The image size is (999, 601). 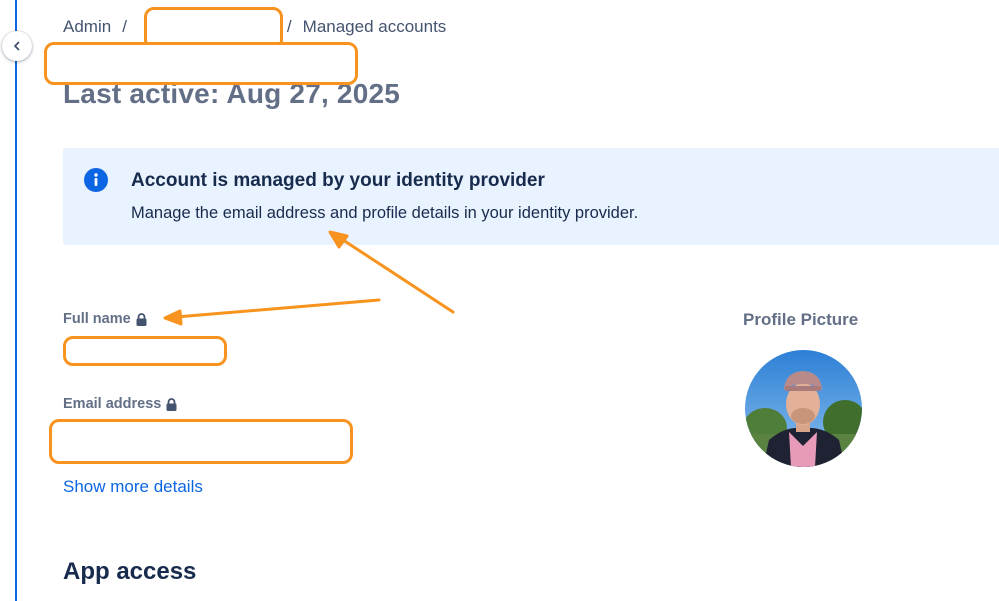 What do you see at coordinates (87, 27) in the screenshot?
I see `breadcrumb-admin: Admin` at bounding box center [87, 27].